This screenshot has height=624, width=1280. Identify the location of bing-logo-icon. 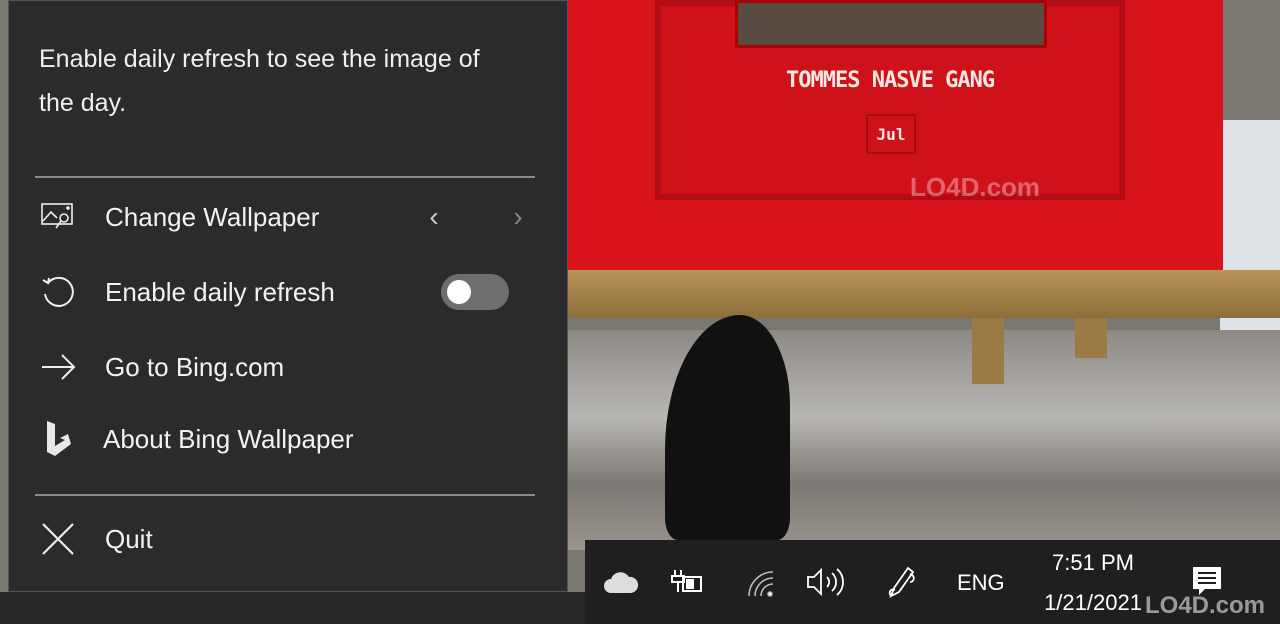
(58, 439).